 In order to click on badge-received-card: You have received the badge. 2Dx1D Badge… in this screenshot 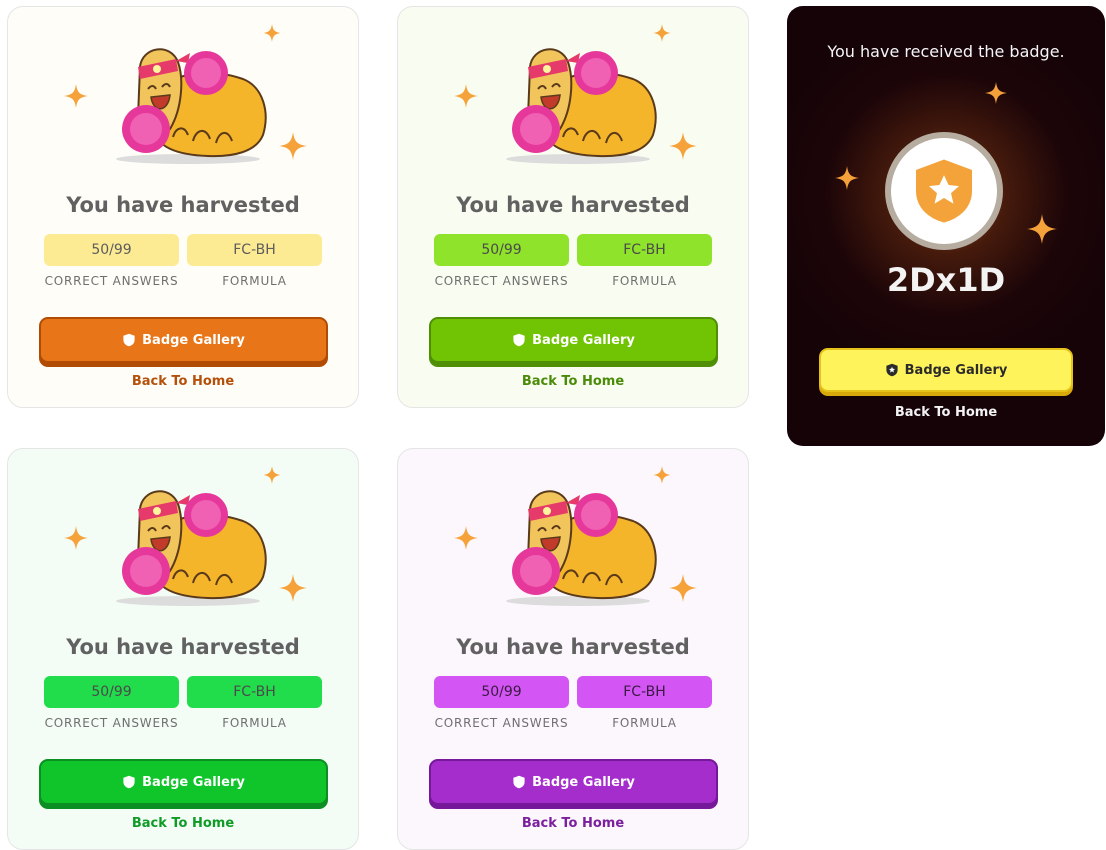, I will do `click(946, 226)`.